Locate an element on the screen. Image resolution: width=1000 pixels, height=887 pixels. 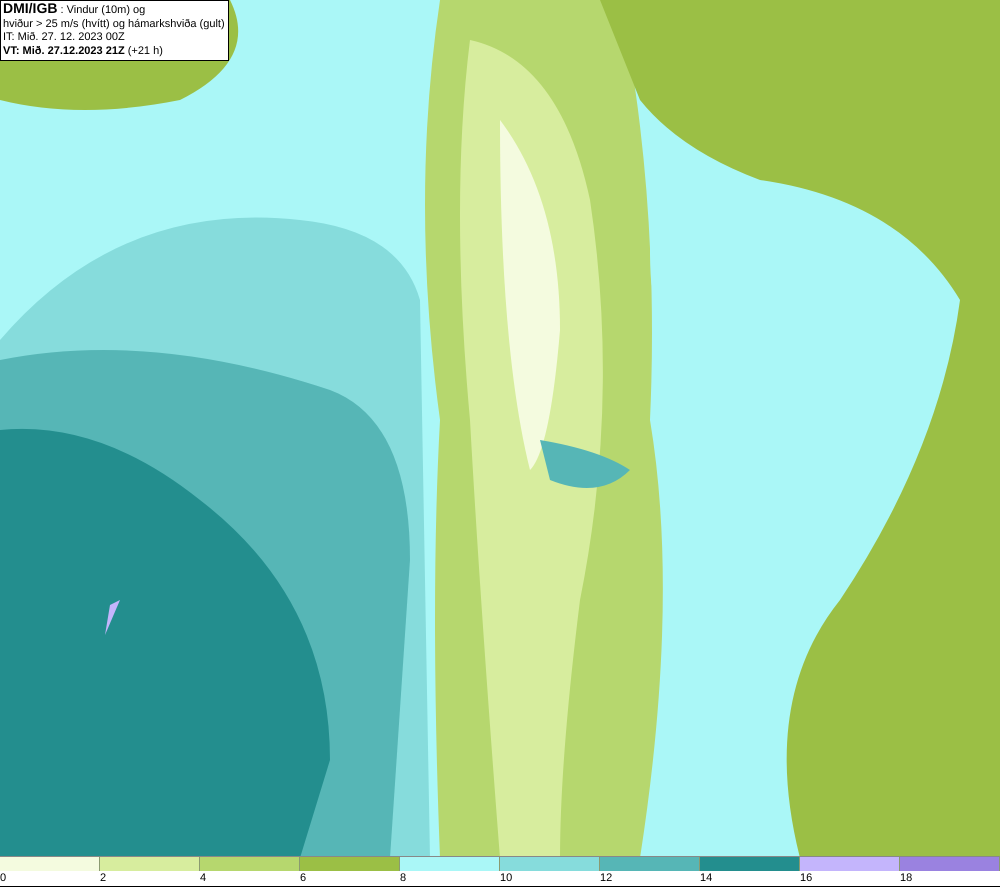
legend-label: 12 is located at coordinates (607, 878).